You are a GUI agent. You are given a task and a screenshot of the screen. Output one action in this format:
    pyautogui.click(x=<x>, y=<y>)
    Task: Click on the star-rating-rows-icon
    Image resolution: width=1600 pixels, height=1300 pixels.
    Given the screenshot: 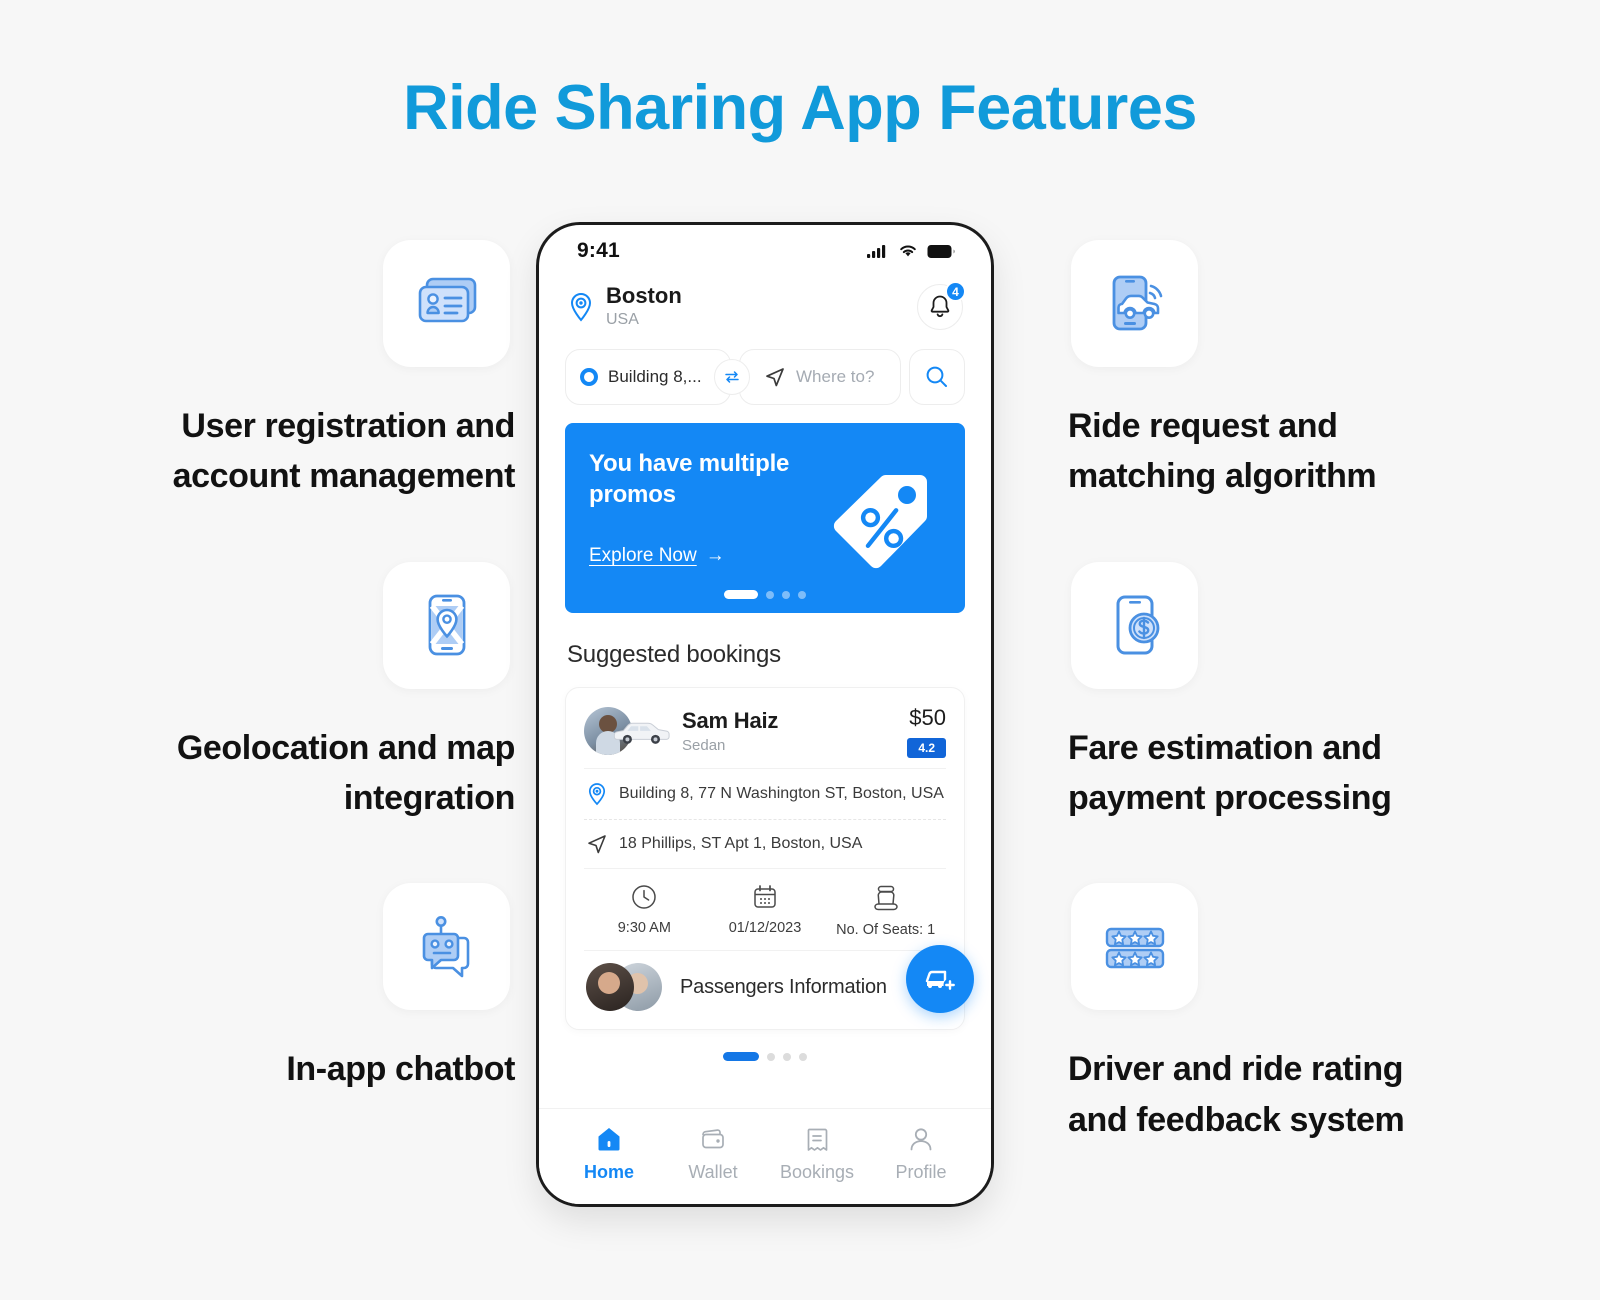 What is the action you would take?
    pyautogui.click(x=1134, y=947)
    